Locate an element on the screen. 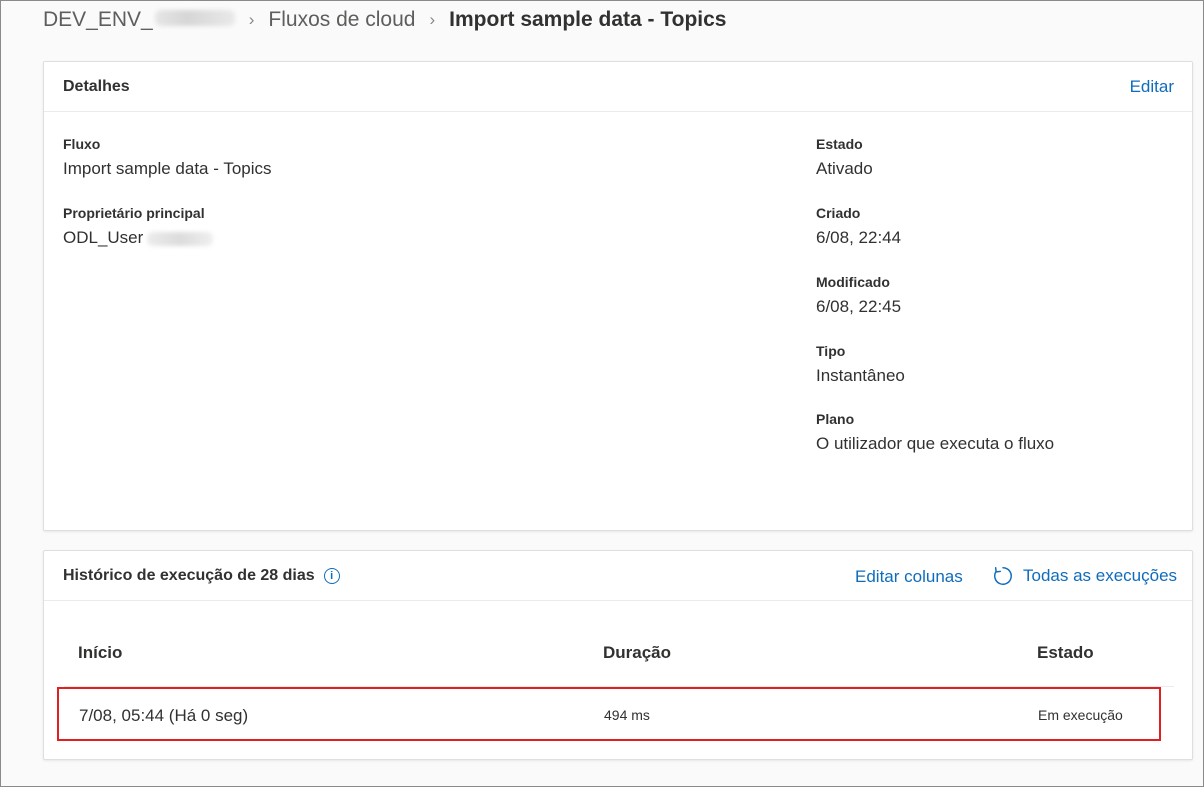  run-status-cell: Em execução is located at coordinates (1080, 715).